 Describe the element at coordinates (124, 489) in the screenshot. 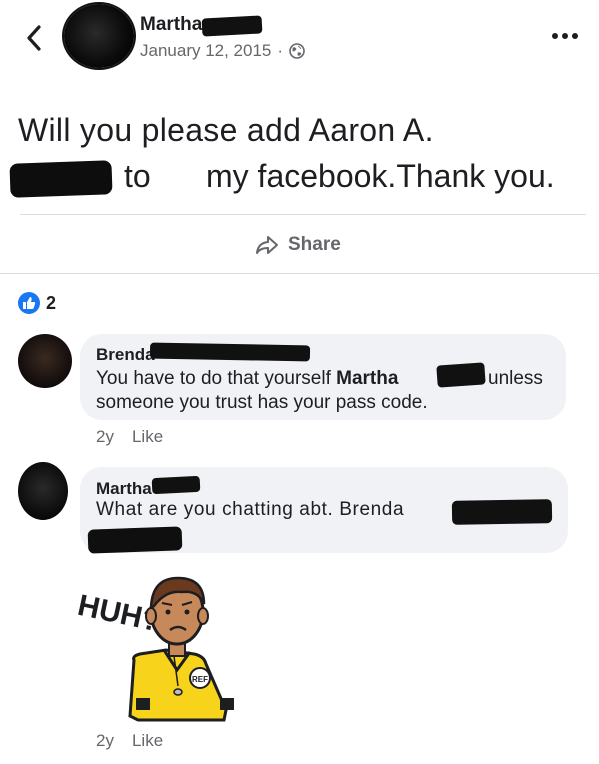

I see `comment-author: Martha` at that location.